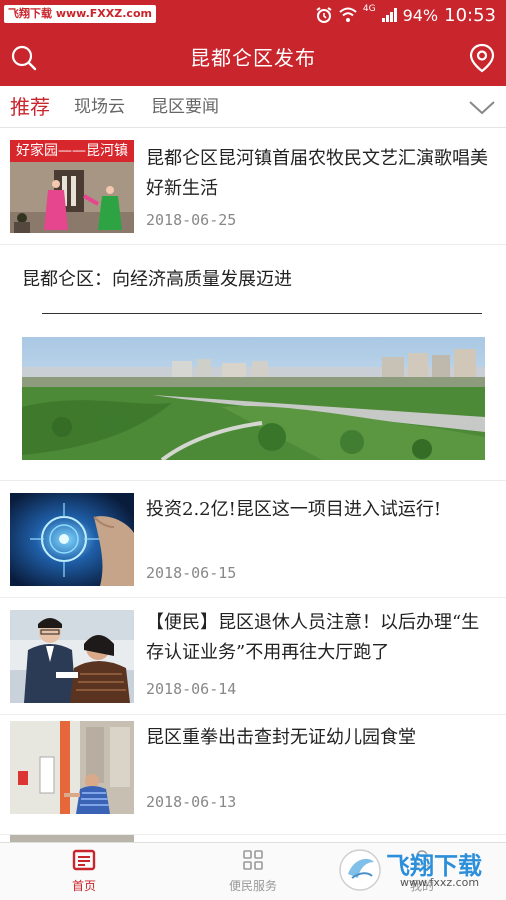  What do you see at coordinates (80, 14) in the screenshot?
I see `watermark-label: 飞翔下载 www.FXXZ.com` at bounding box center [80, 14].